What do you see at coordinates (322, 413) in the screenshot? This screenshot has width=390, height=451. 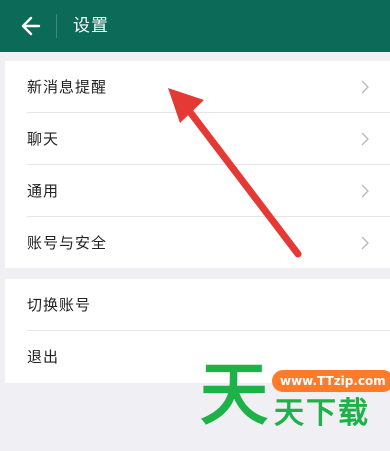 I see `watermark-text: 天下载` at bounding box center [322, 413].